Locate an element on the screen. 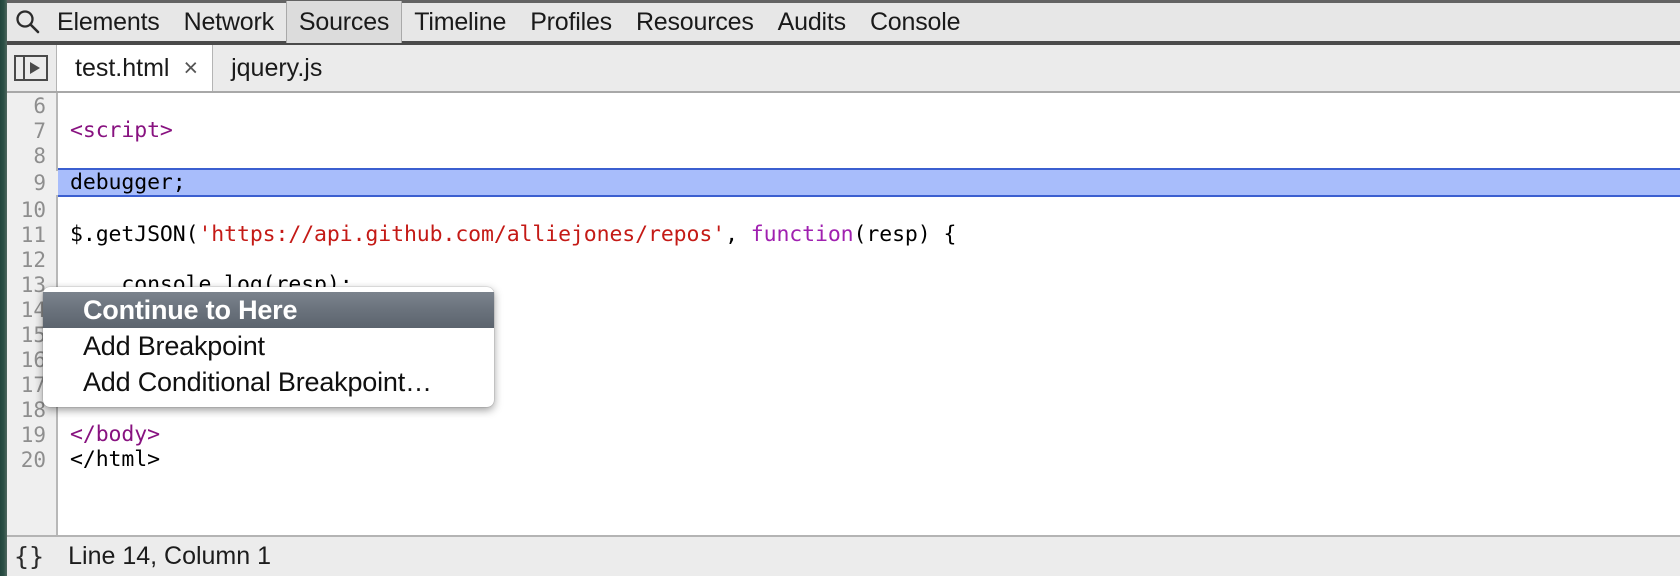  code-line: 12 is located at coordinates (840, 259).